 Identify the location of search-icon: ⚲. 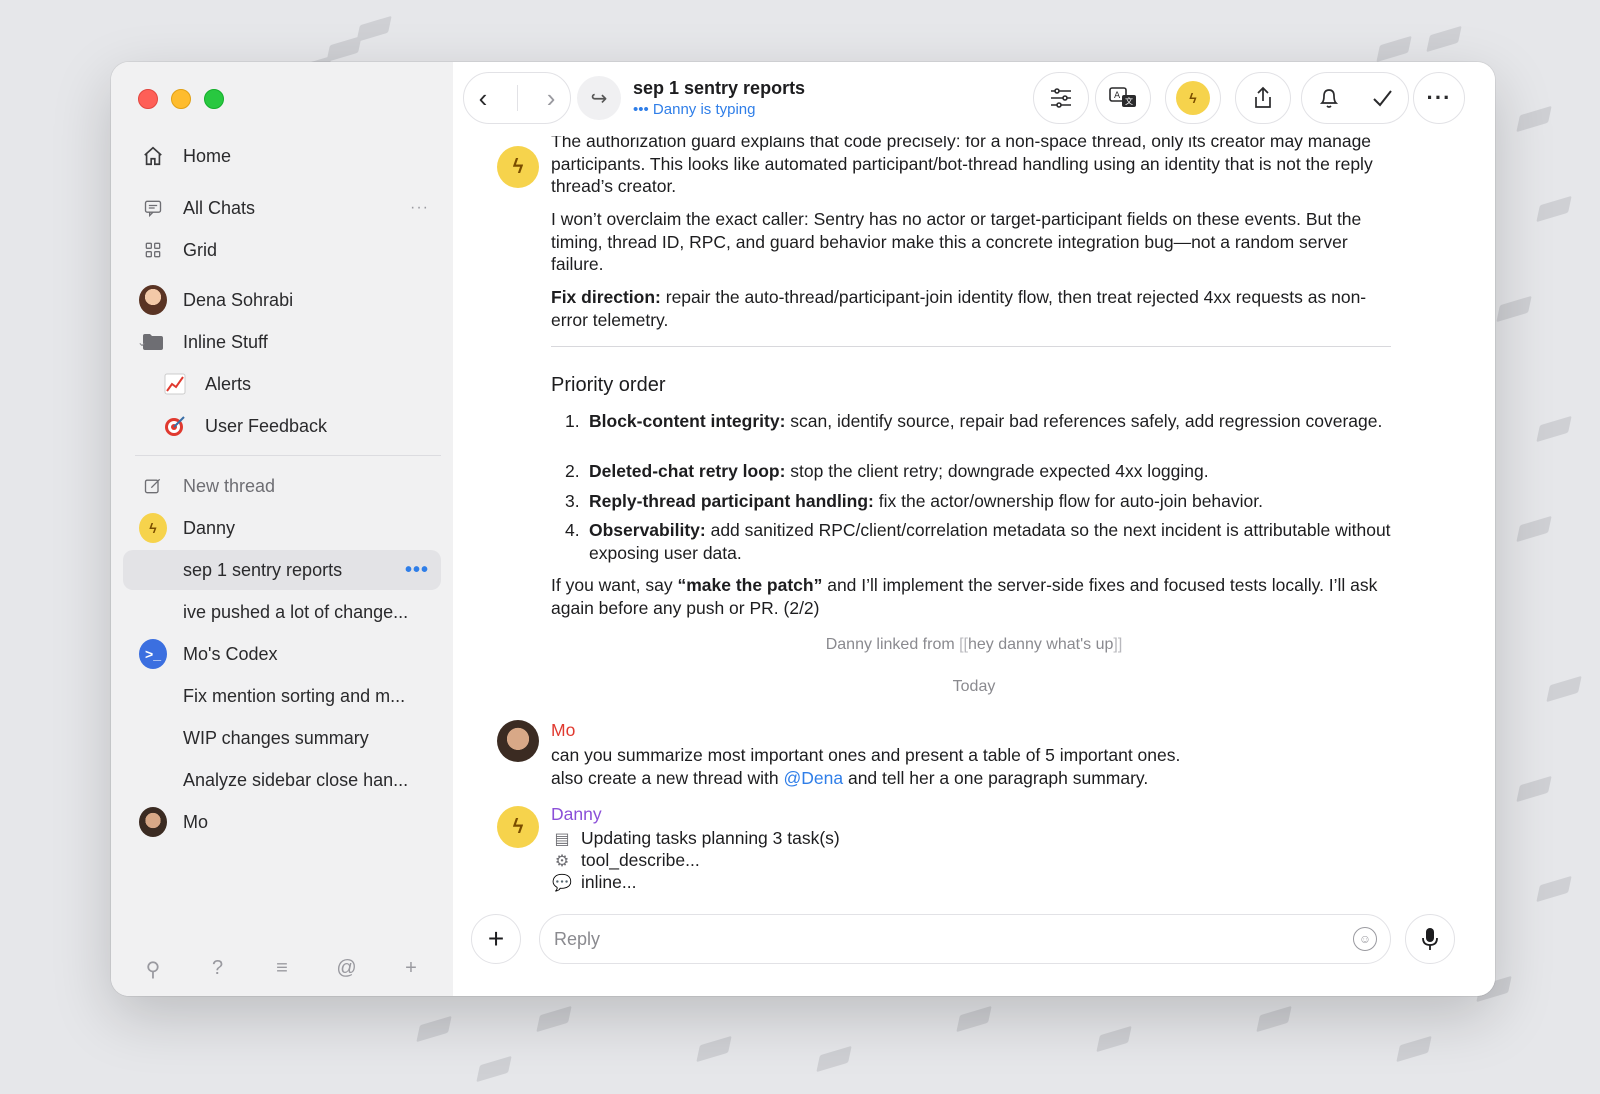
(153, 969).